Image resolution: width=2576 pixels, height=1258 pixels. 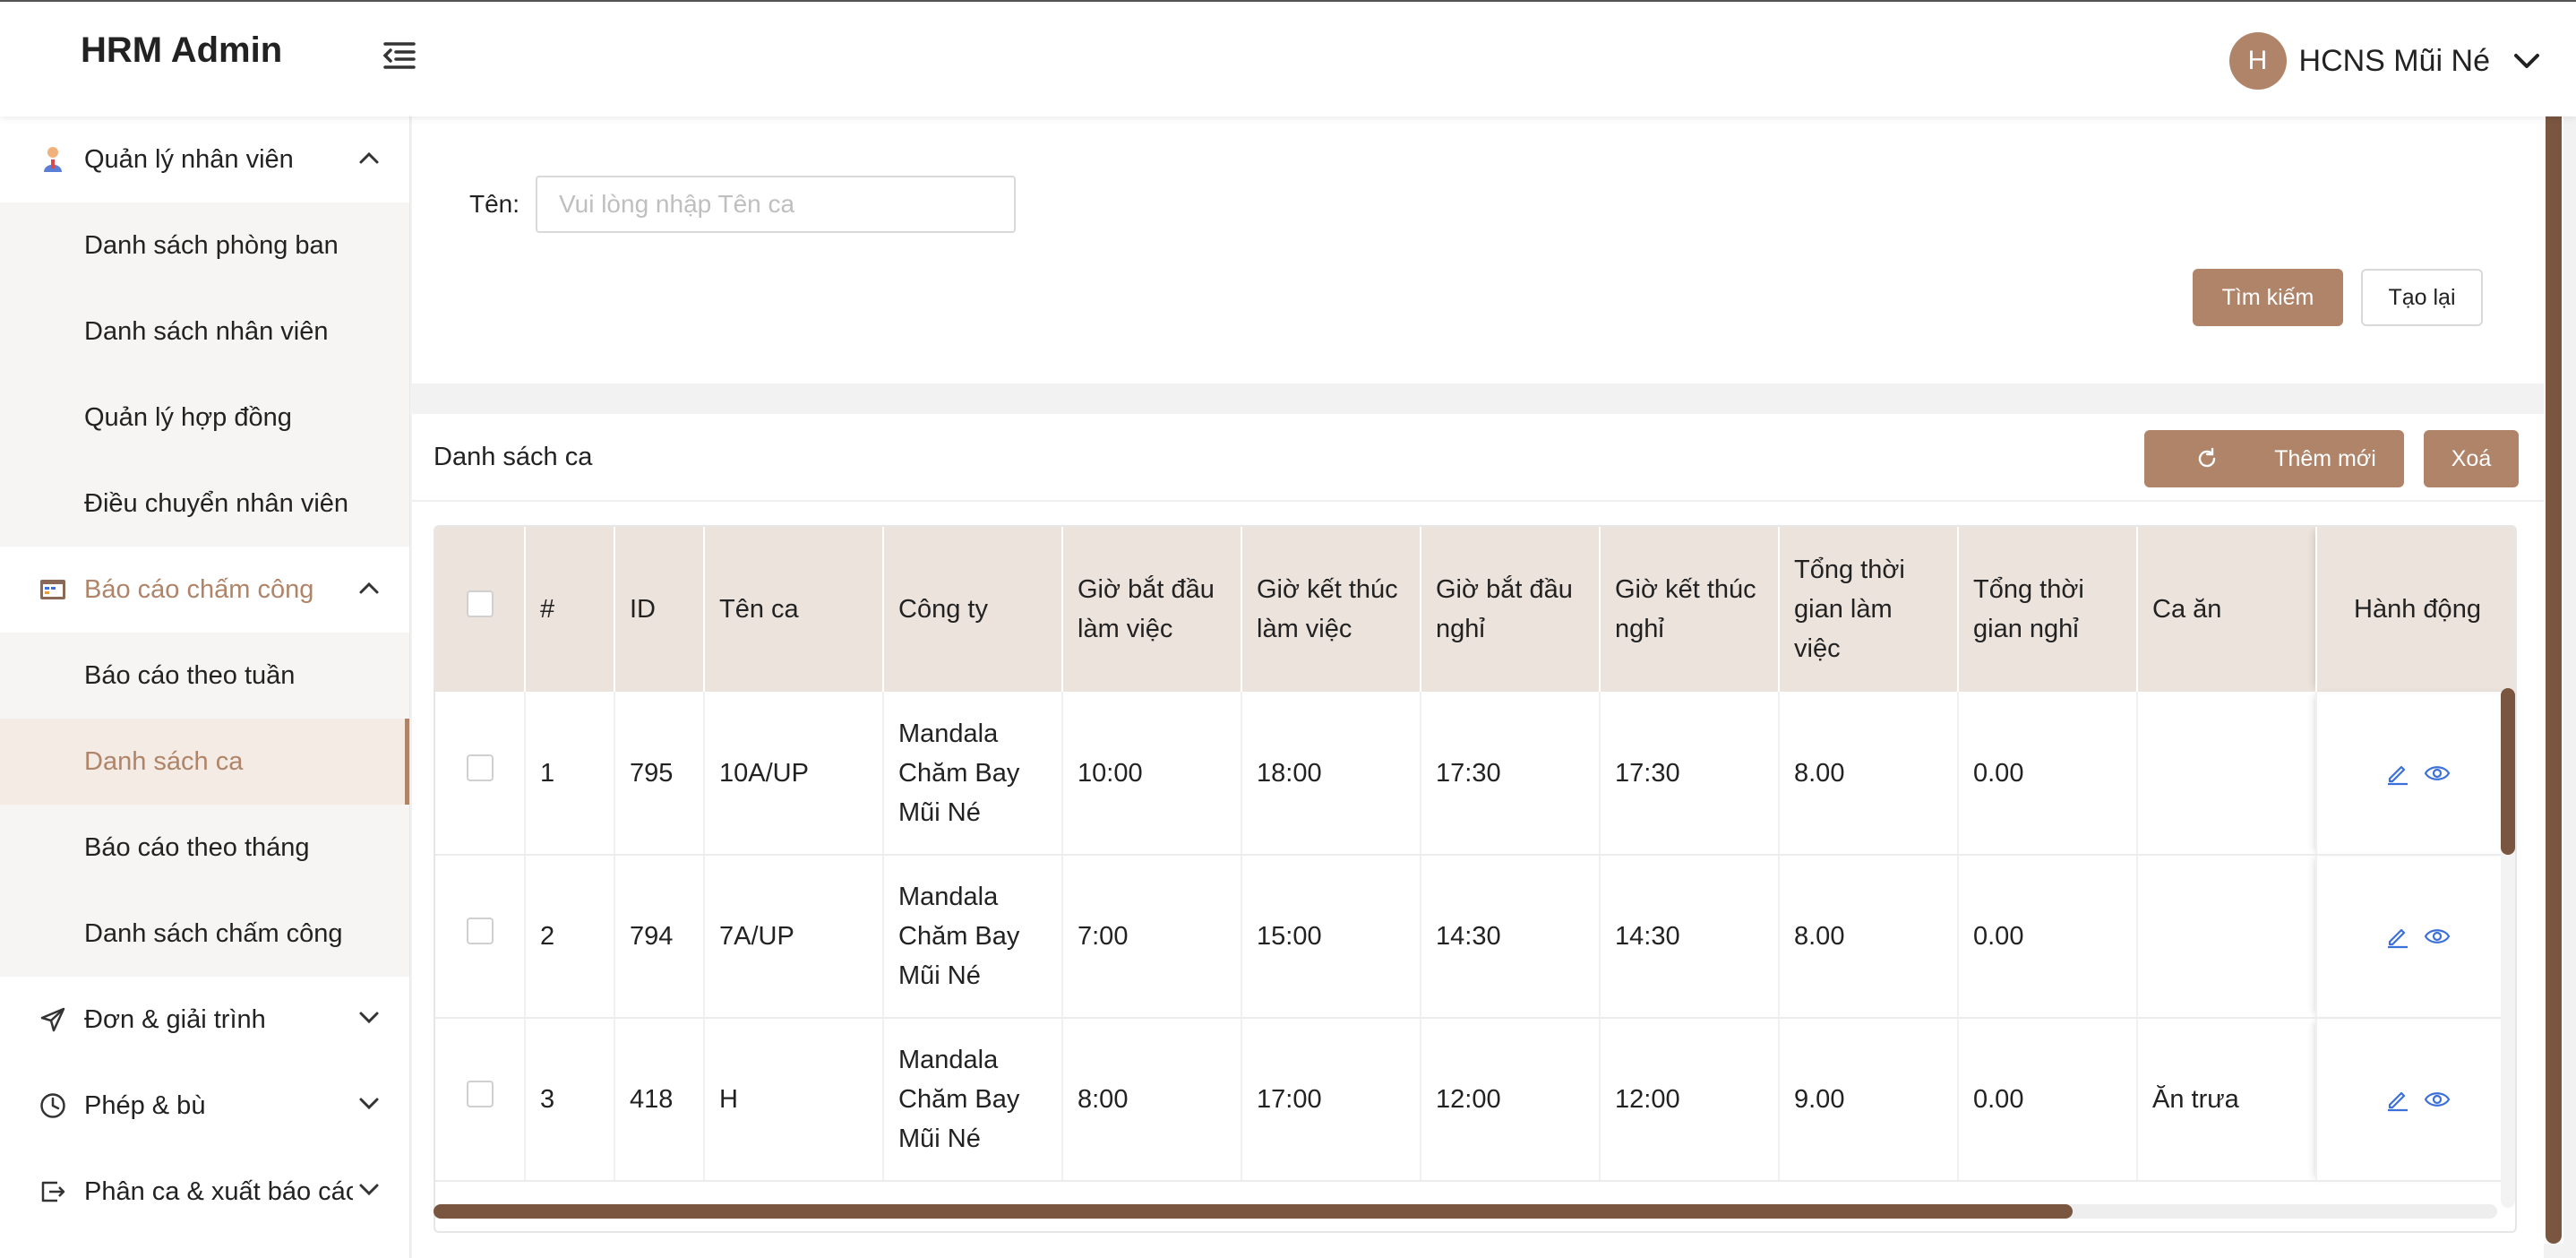 I want to click on page-vertical-scroll-thumb, so click(x=2554, y=657).